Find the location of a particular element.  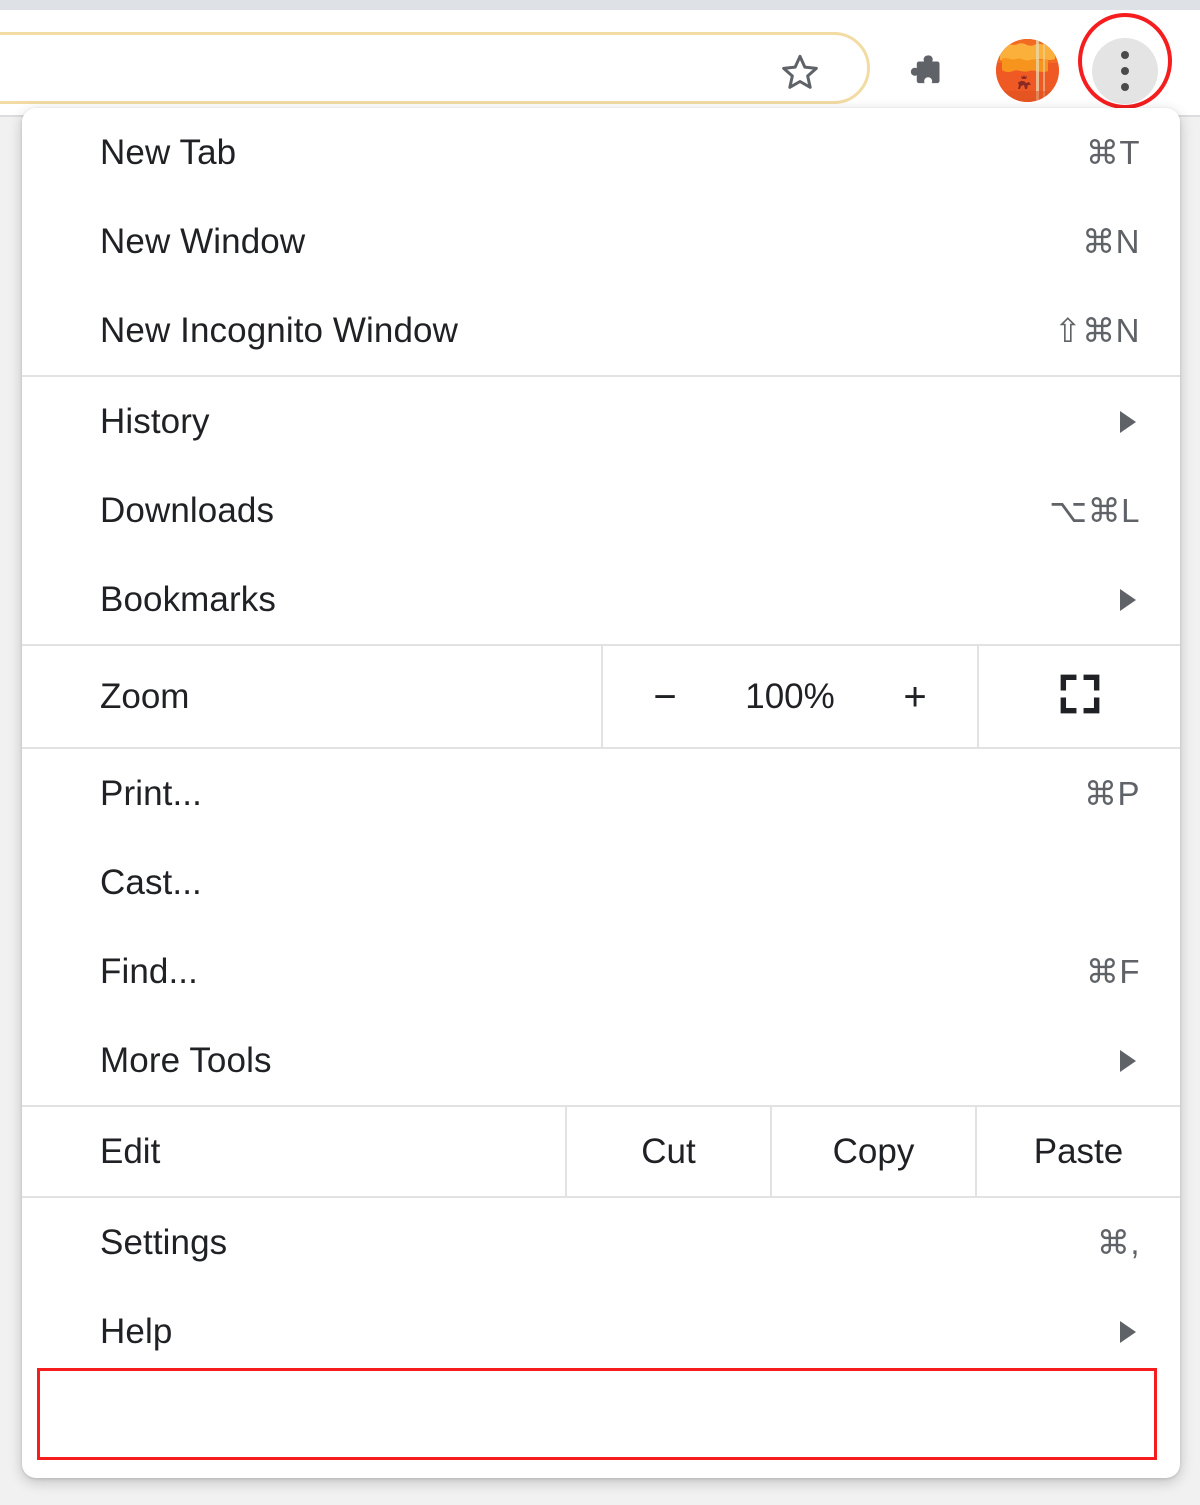

paste-button: Paste is located at coordinates (1078, 1151).